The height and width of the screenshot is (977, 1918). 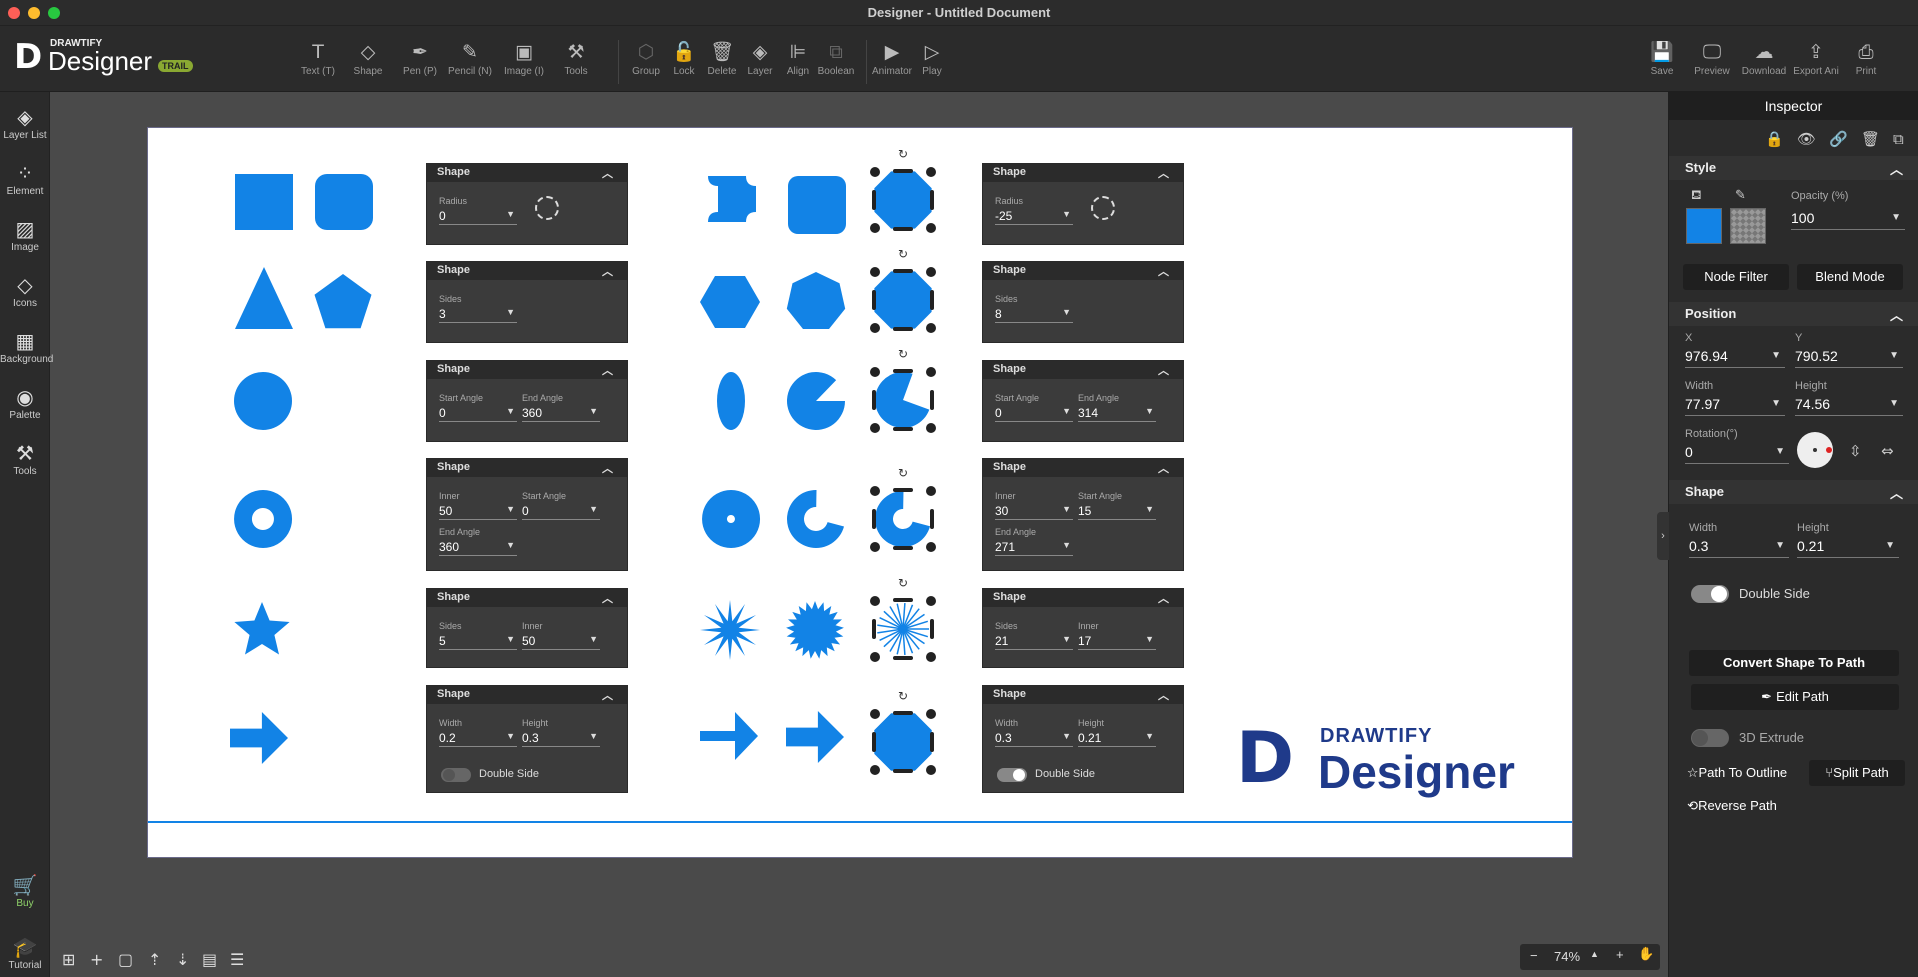 What do you see at coordinates (1736, 277) in the screenshot?
I see `node-filter-button: Node Filter` at bounding box center [1736, 277].